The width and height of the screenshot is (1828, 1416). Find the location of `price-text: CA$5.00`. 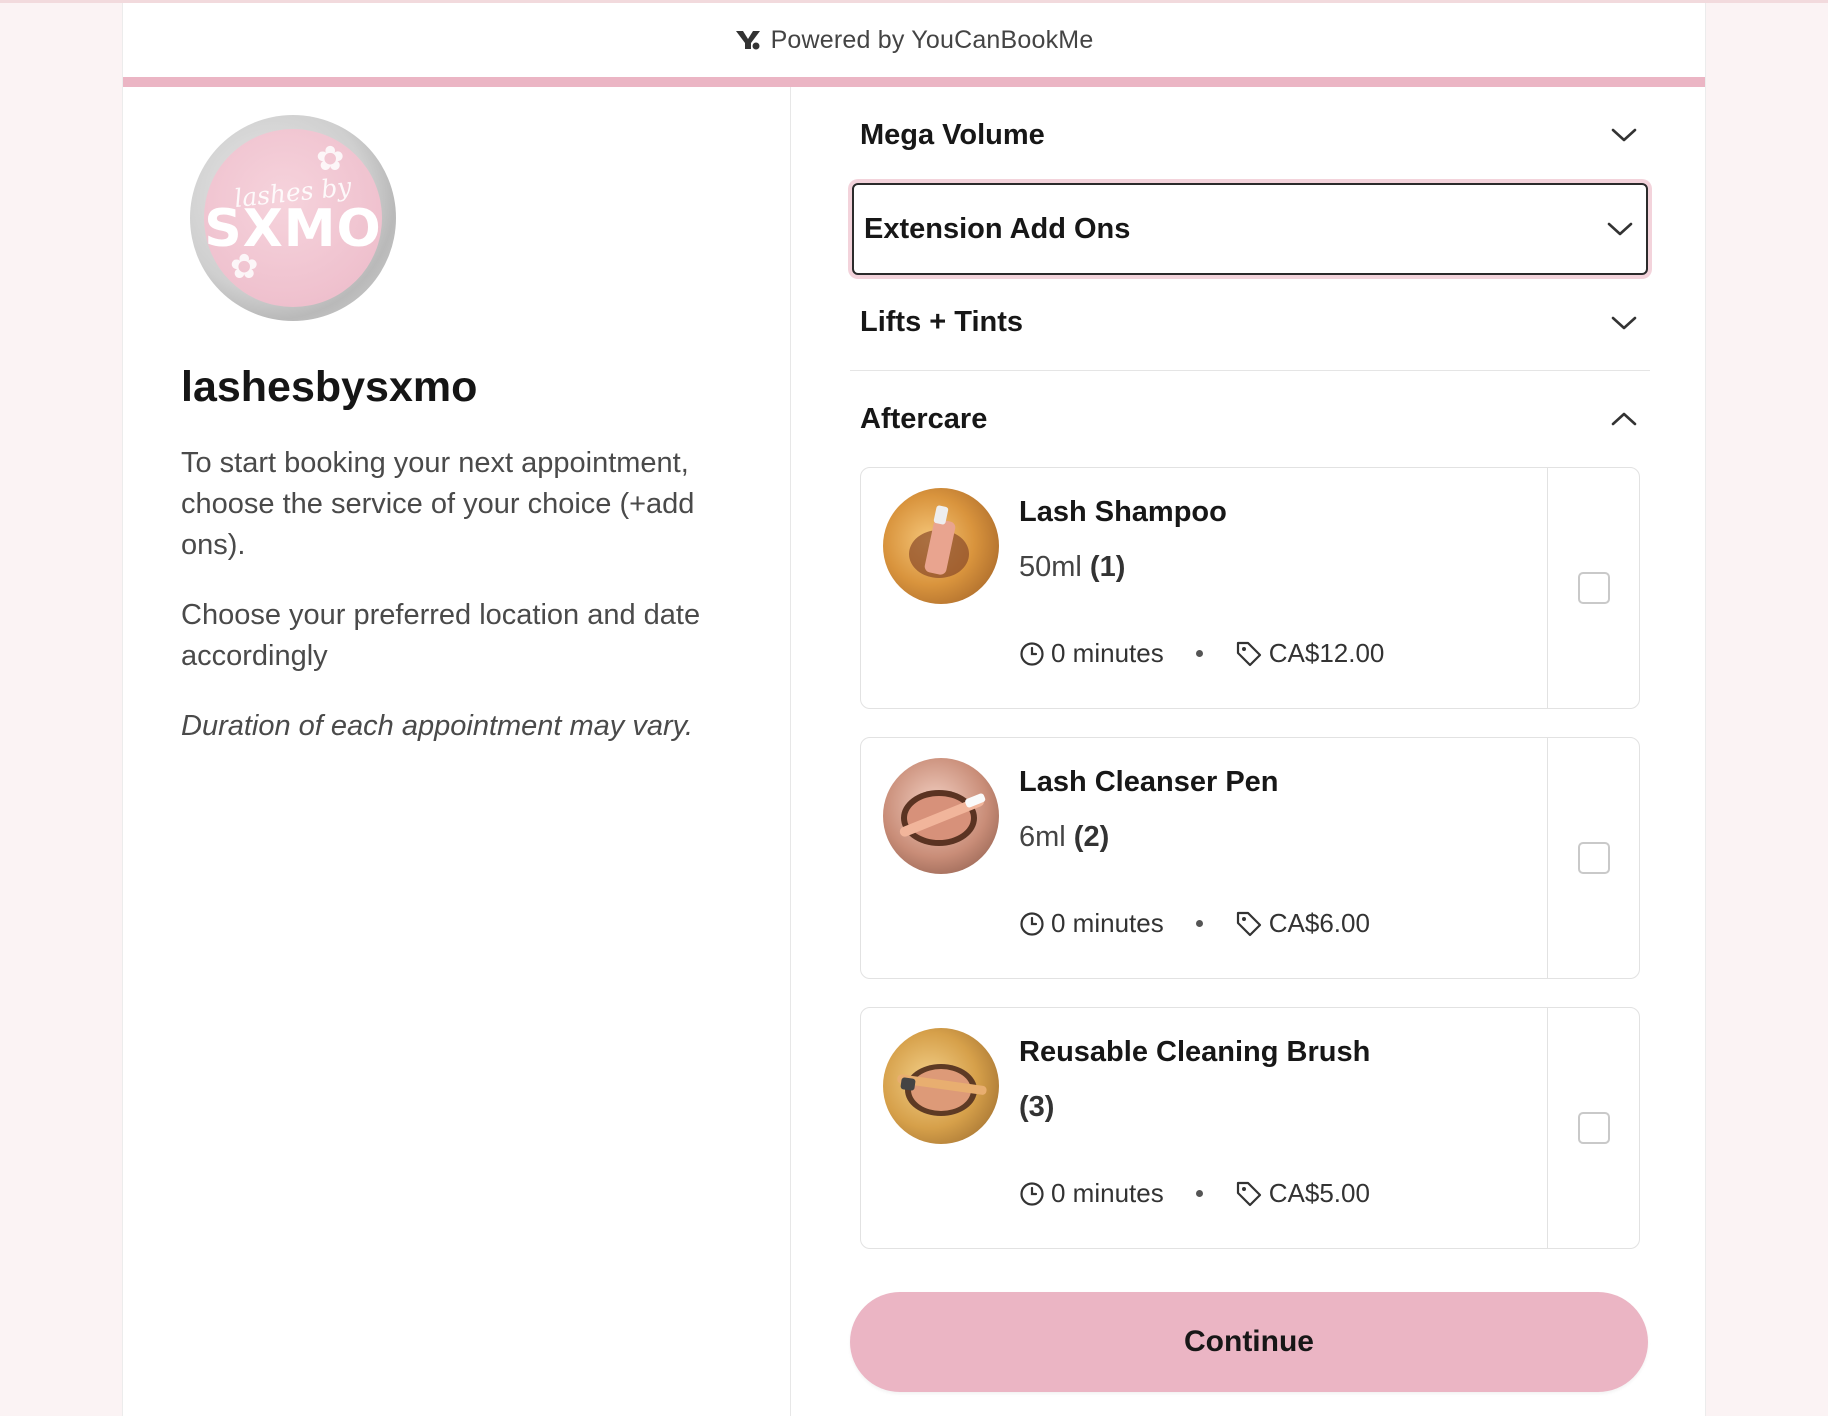

price-text: CA$5.00 is located at coordinates (1319, 1193).